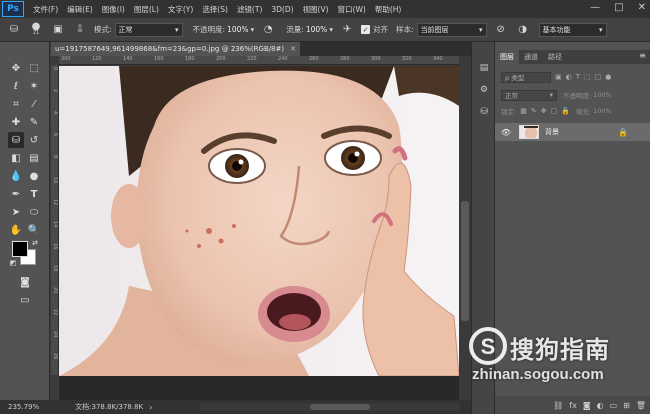 This screenshot has width=650, height=414. I want to click on airbrush-icon: ✈, so click(347, 30).